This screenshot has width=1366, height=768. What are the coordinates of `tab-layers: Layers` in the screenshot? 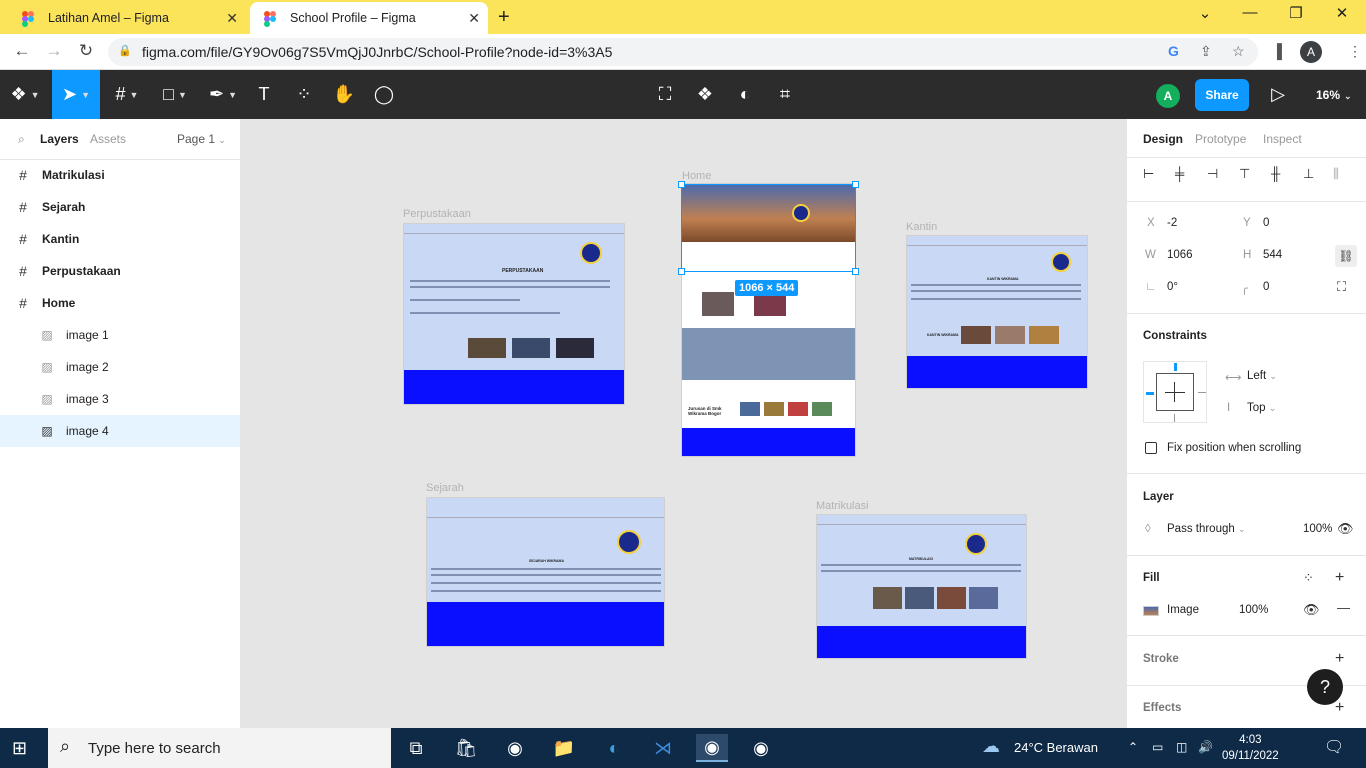 It's located at (59, 139).